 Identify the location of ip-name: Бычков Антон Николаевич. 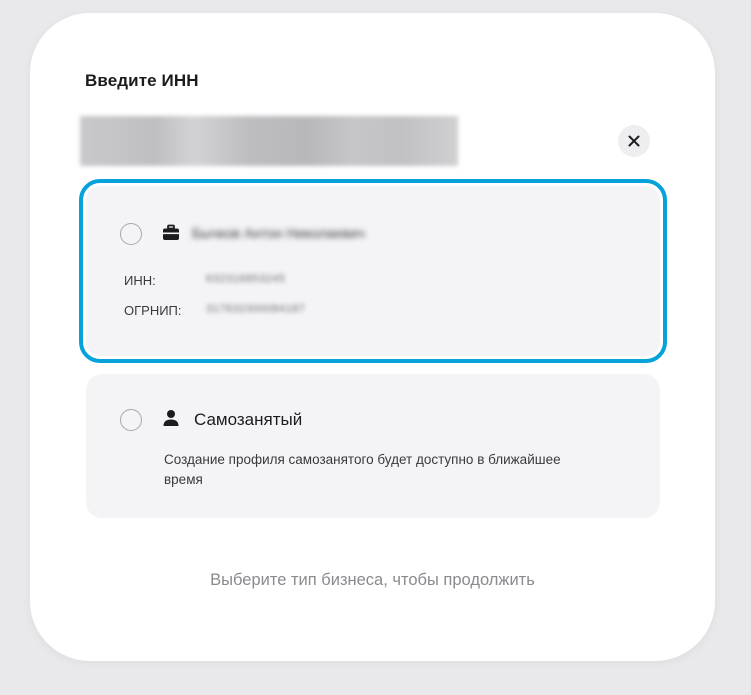
(278, 233).